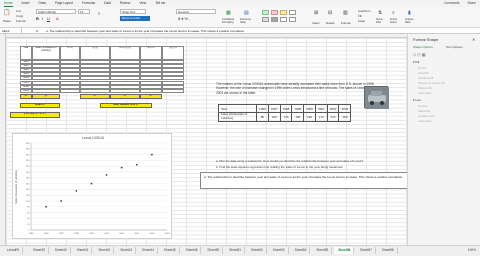 The image size is (480, 256). I want to click on style-neutral, so click(283, 12).